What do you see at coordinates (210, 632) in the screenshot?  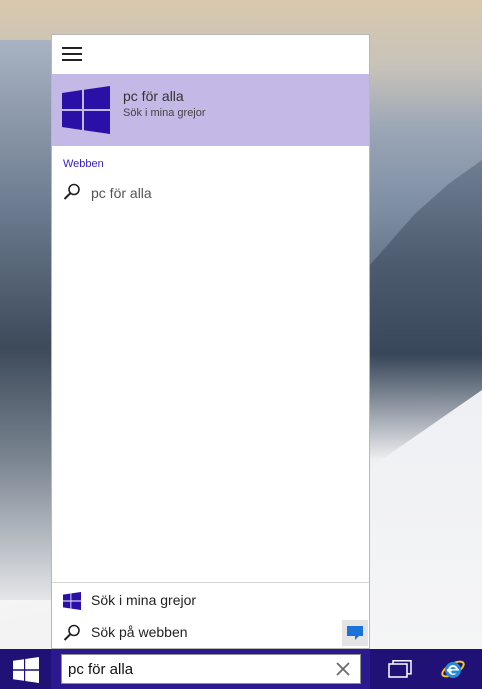 I see `search-web-button: Sök på webben` at bounding box center [210, 632].